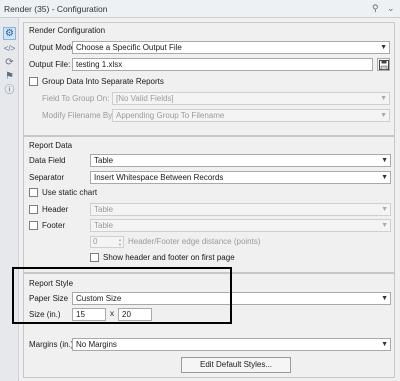 The height and width of the screenshot is (381, 400). I want to click on margins-label: Margins (in.), so click(51, 344).